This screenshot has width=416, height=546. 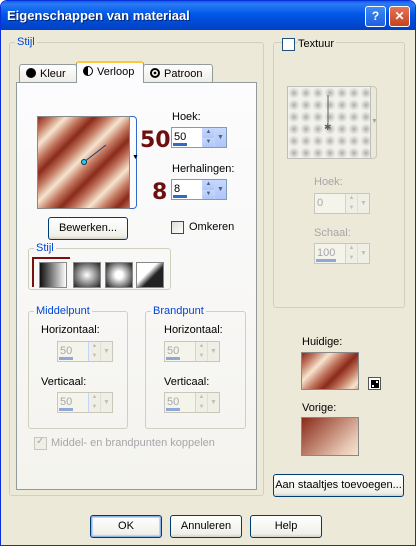 I want to click on title-bar: Eigenschappen van materiaal ? ✕, so click(x=208, y=15).